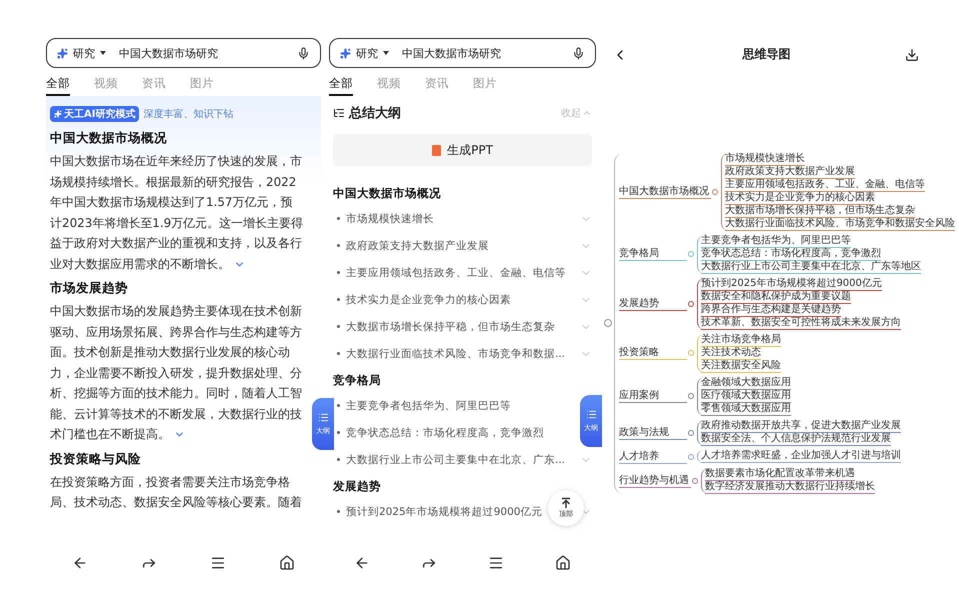 The image size is (959, 593). Describe the element at coordinates (417, 245) in the screenshot. I see `outline-item: 政府政策支持大数据产业发展` at that location.